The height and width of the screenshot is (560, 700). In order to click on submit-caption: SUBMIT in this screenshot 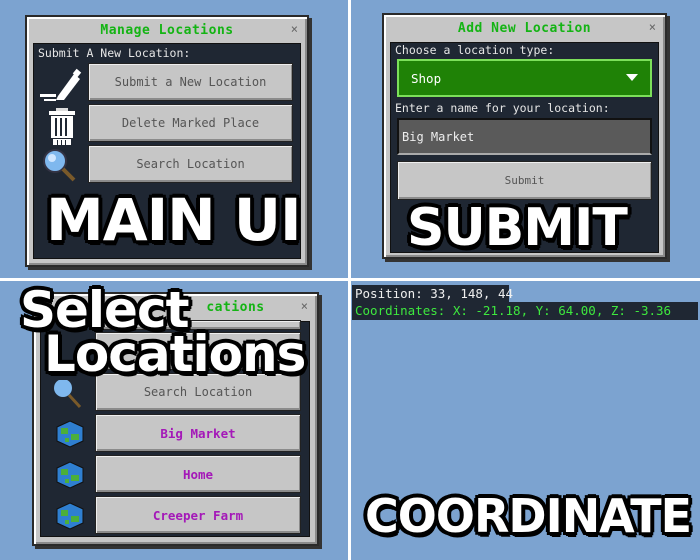, I will do `click(517, 228)`.